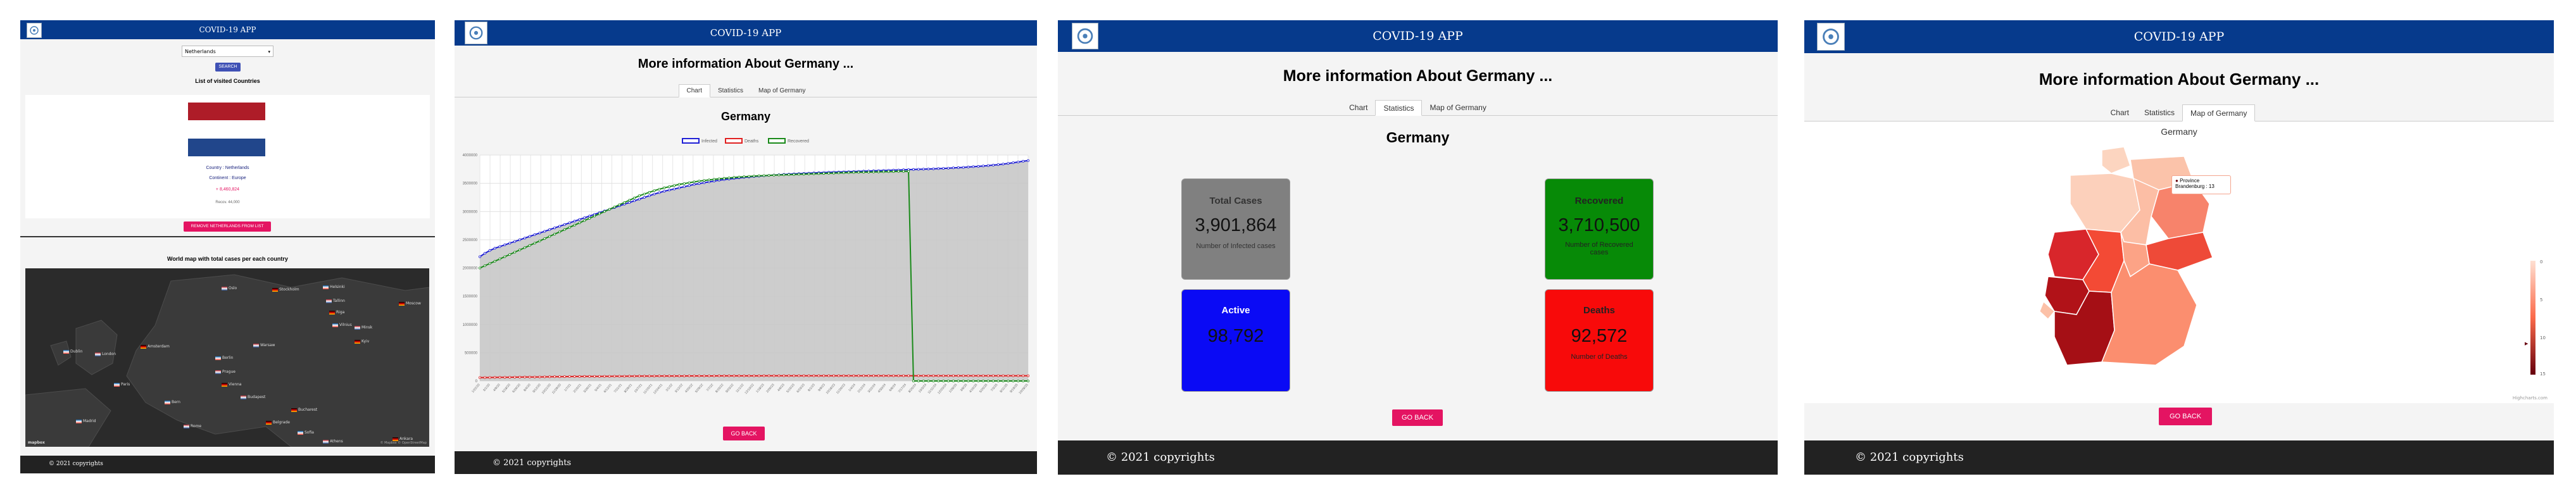  I want to click on map-city-tallinn: Tallinn, so click(335, 301).